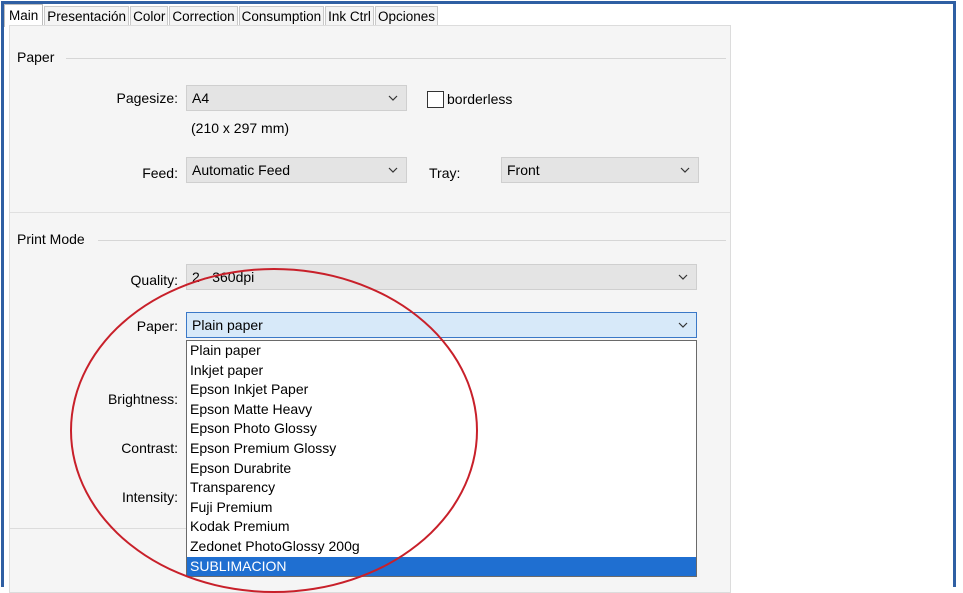 The width and height of the screenshot is (963, 593). Describe the element at coordinates (441, 390) in the screenshot. I see `list-item: Epson Inkjet Paper` at that location.